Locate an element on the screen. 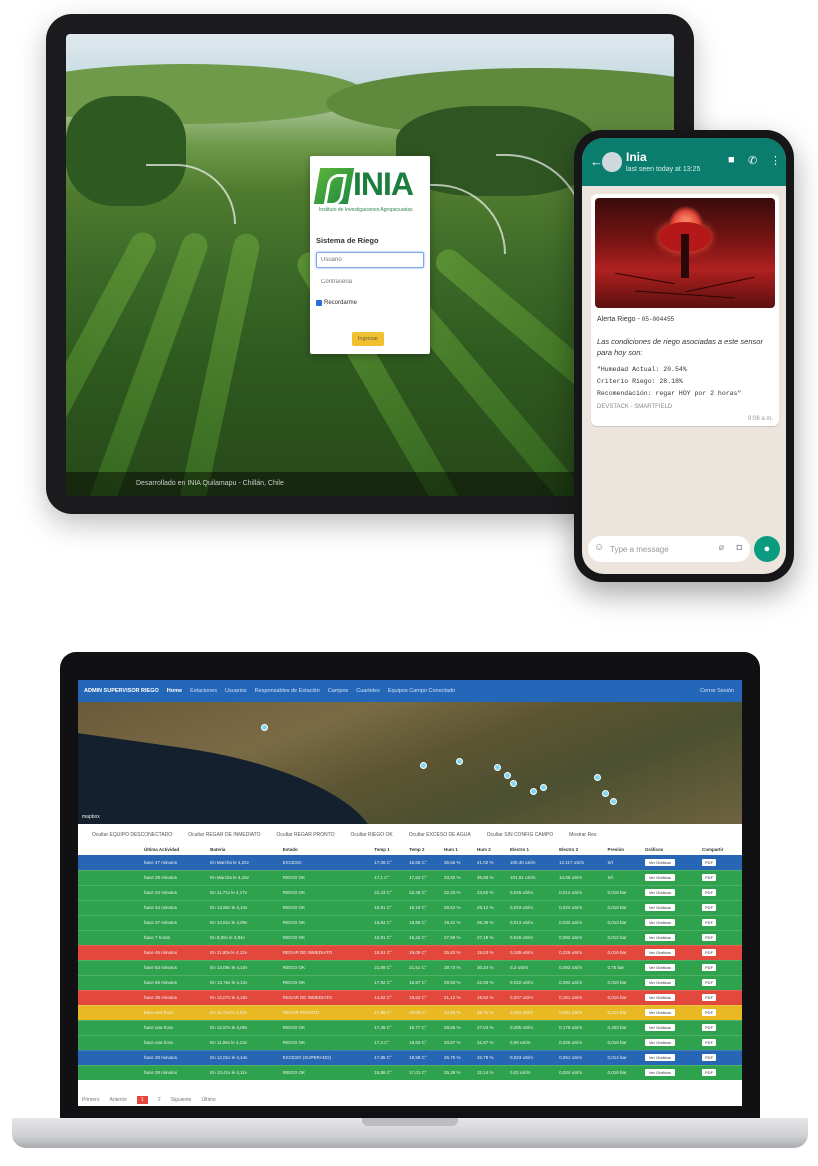 This screenshot has height=1166, width=818. navbar-brand: ADMIN SUPERVISOR RIEGO is located at coordinates (121, 691).